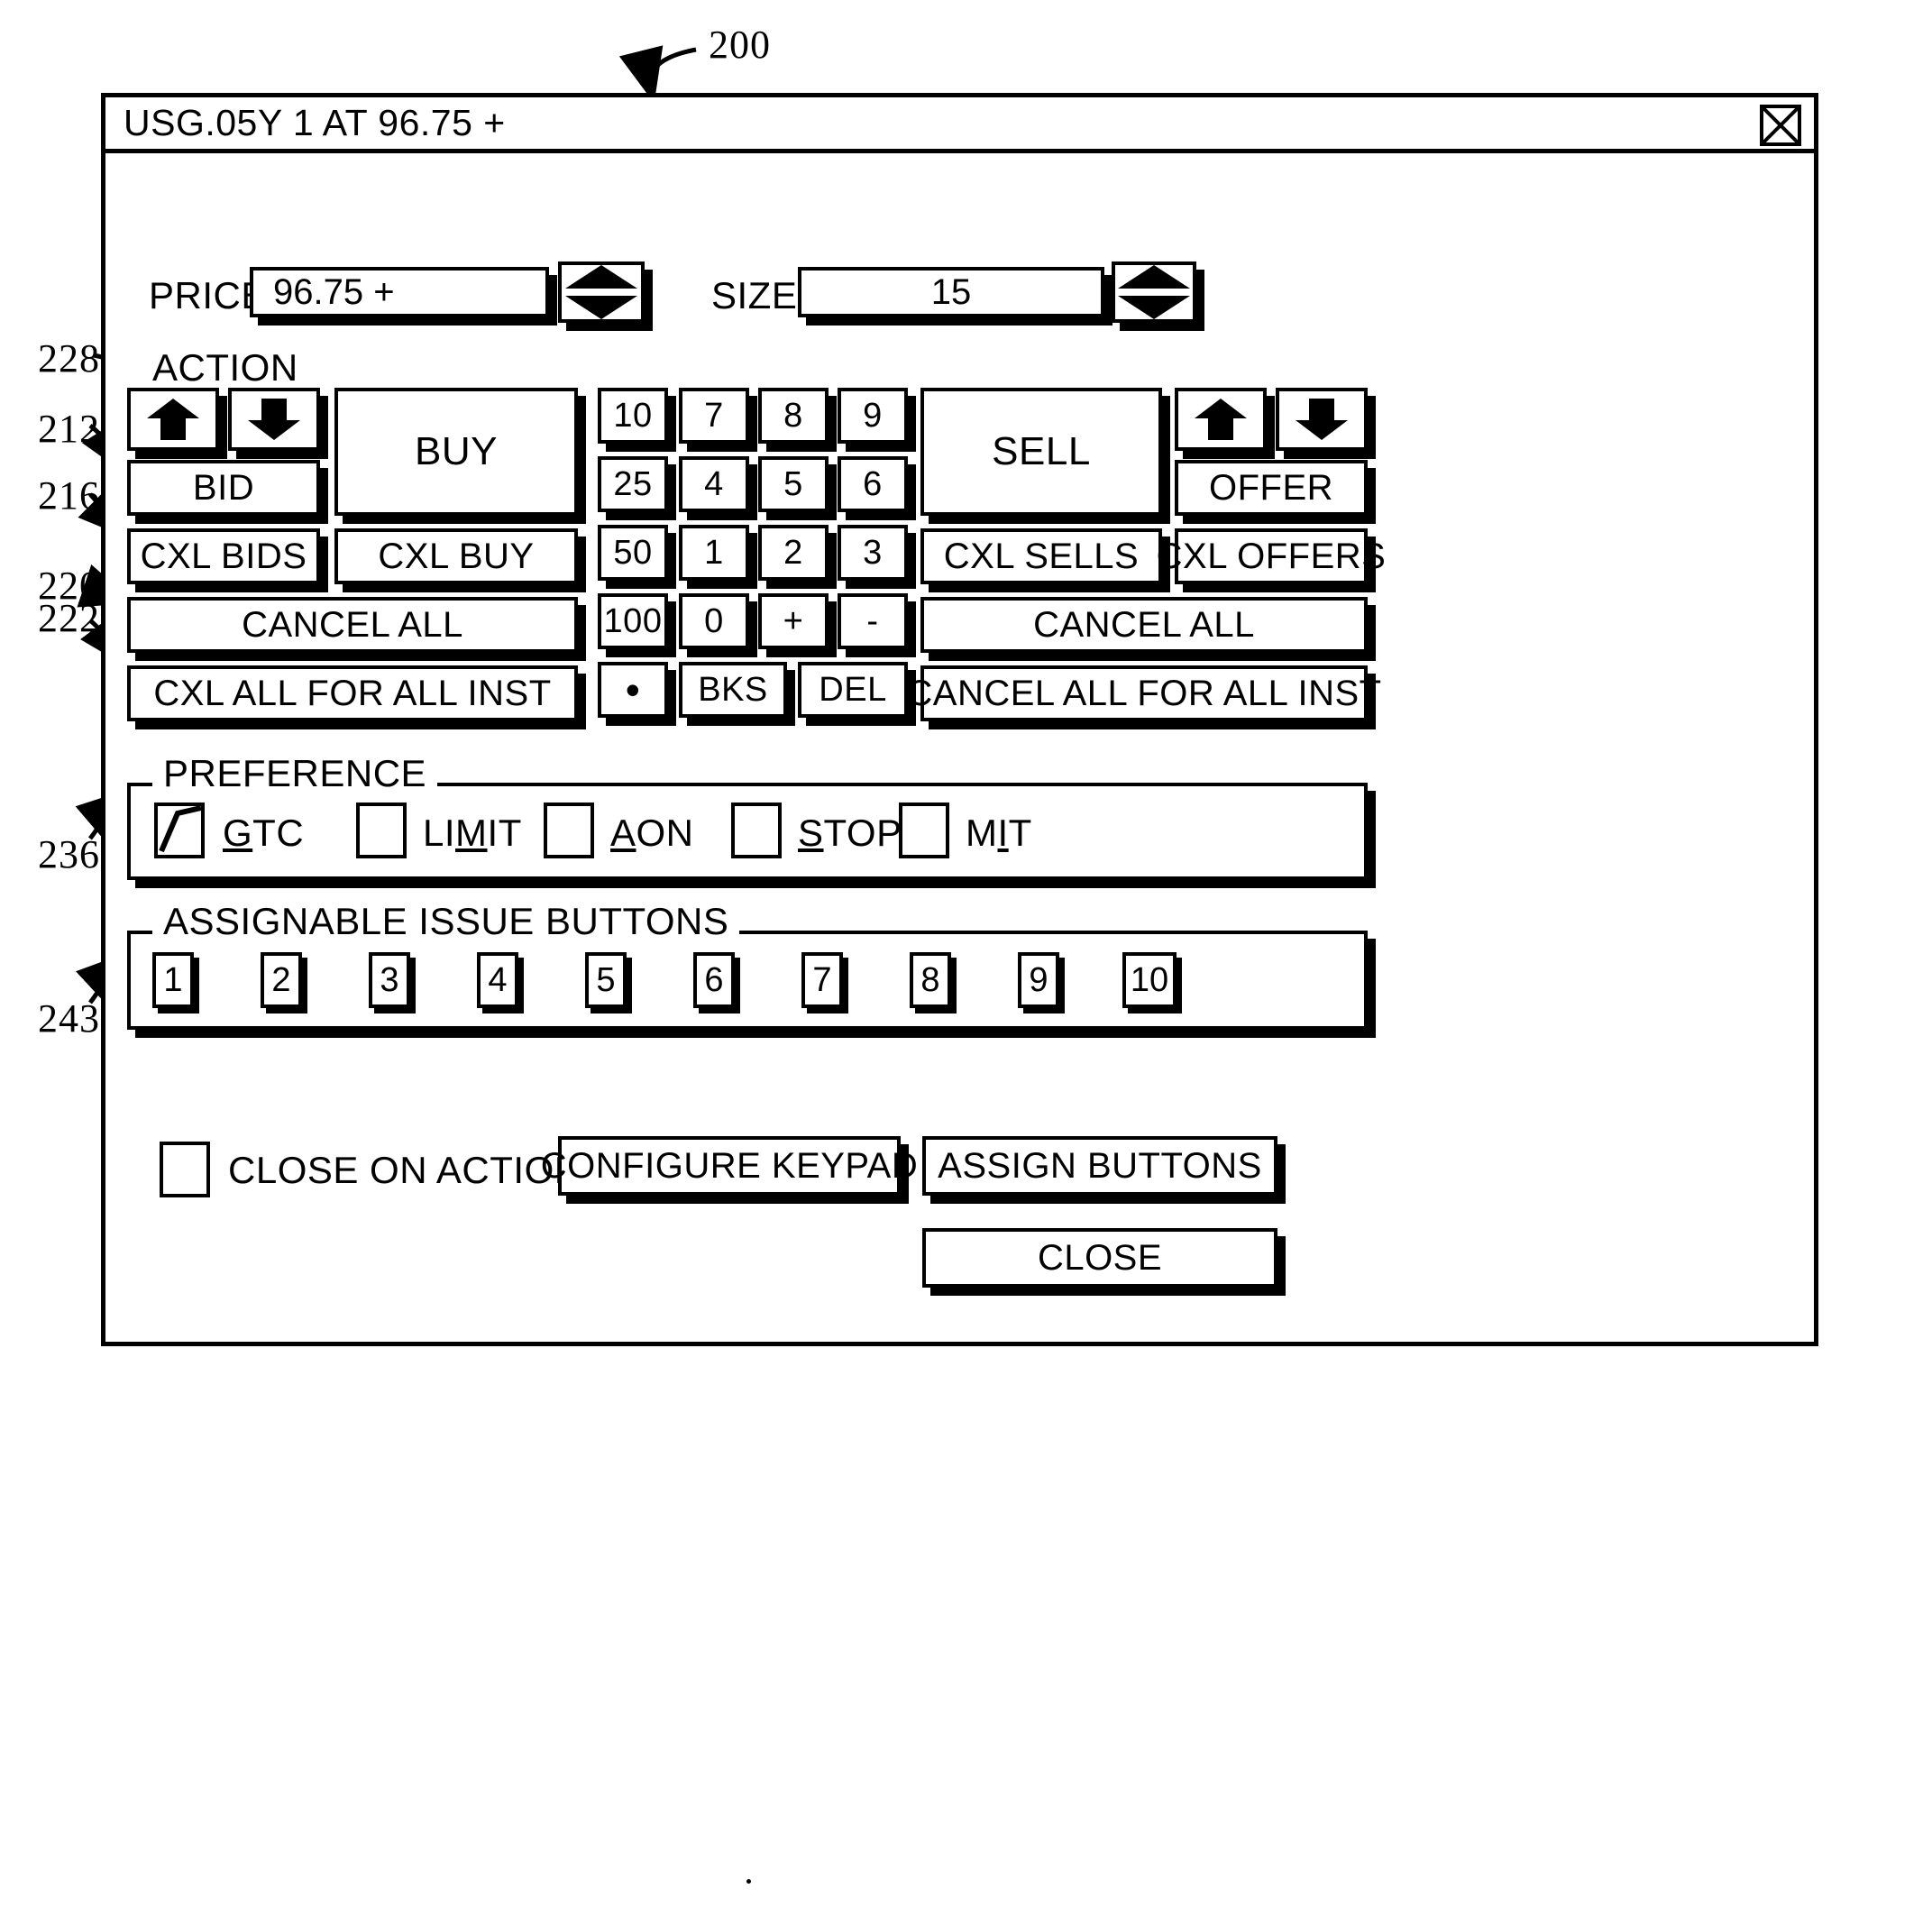  What do you see at coordinates (633, 690) in the screenshot?
I see `keypad-decimal-point: •` at bounding box center [633, 690].